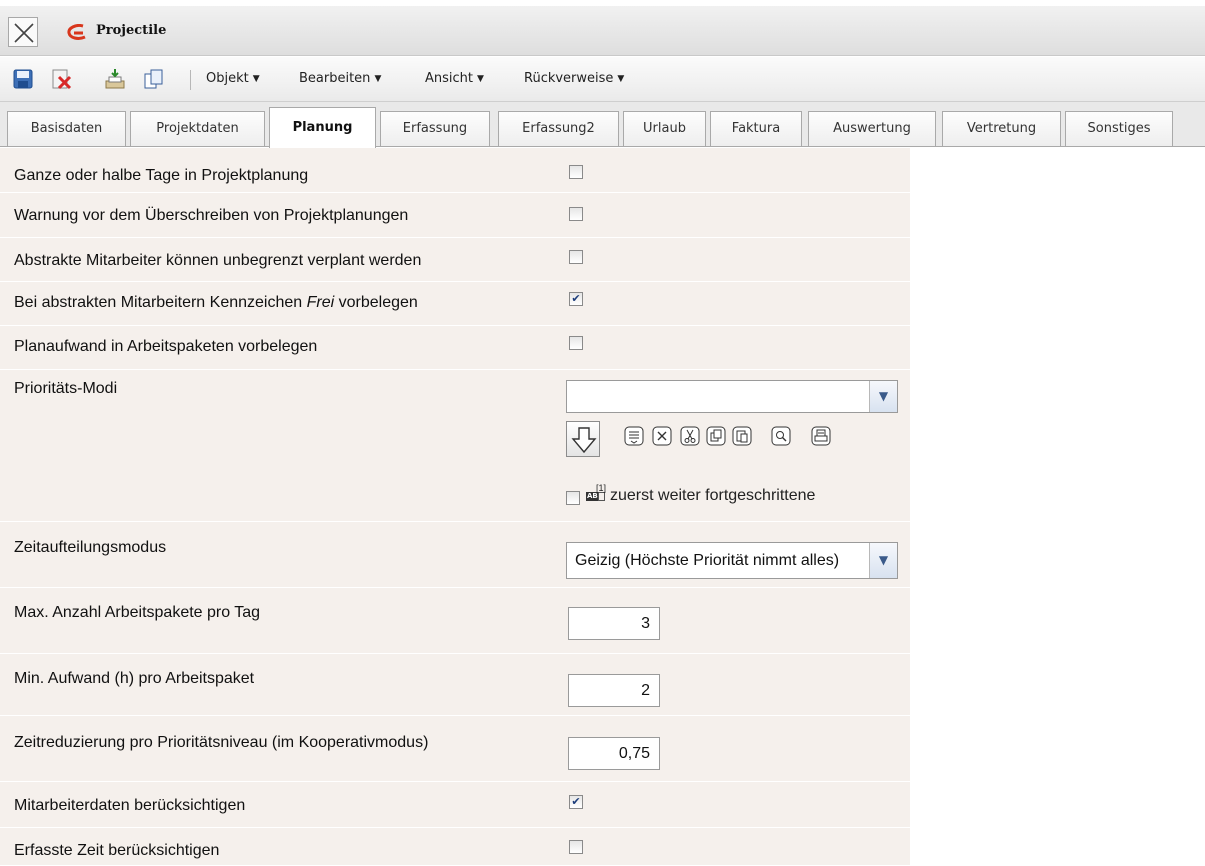 This screenshot has height=866, width=1205. I want to click on form-row-erfasste-zeit: Erfasste Zeit berücksichtigen, so click(455, 847).